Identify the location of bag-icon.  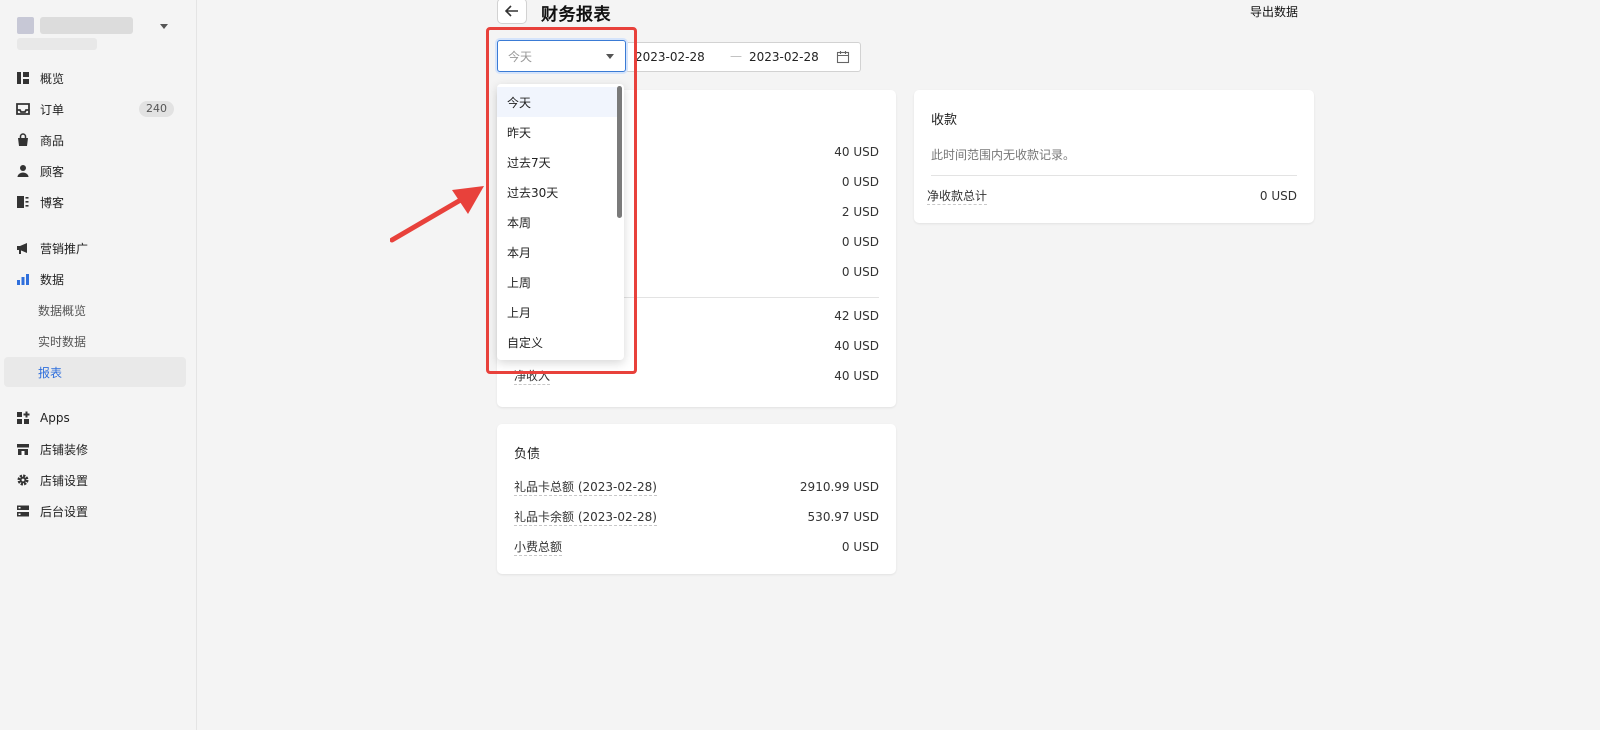
(23, 140).